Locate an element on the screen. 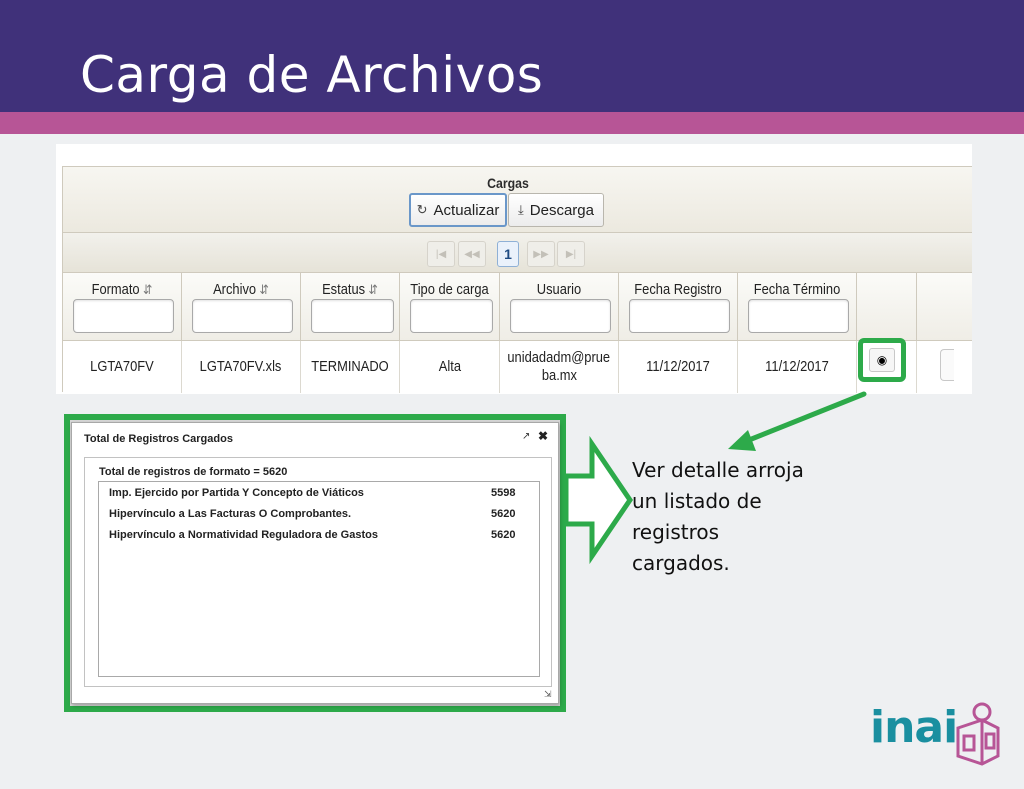 Image resolution: width=1024 pixels, height=789 pixels. filter-usuario-input is located at coordinates (560, 316).